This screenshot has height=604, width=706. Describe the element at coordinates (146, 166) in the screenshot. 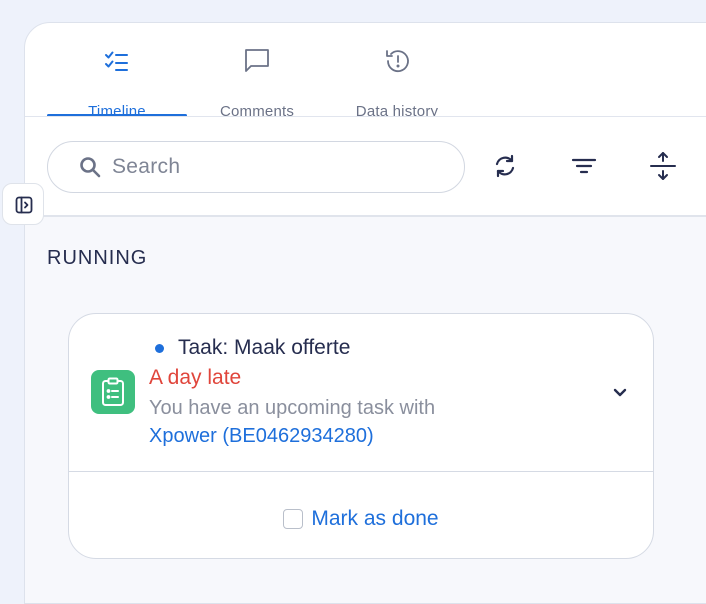

I see `search-placeholder: Search` at that location.